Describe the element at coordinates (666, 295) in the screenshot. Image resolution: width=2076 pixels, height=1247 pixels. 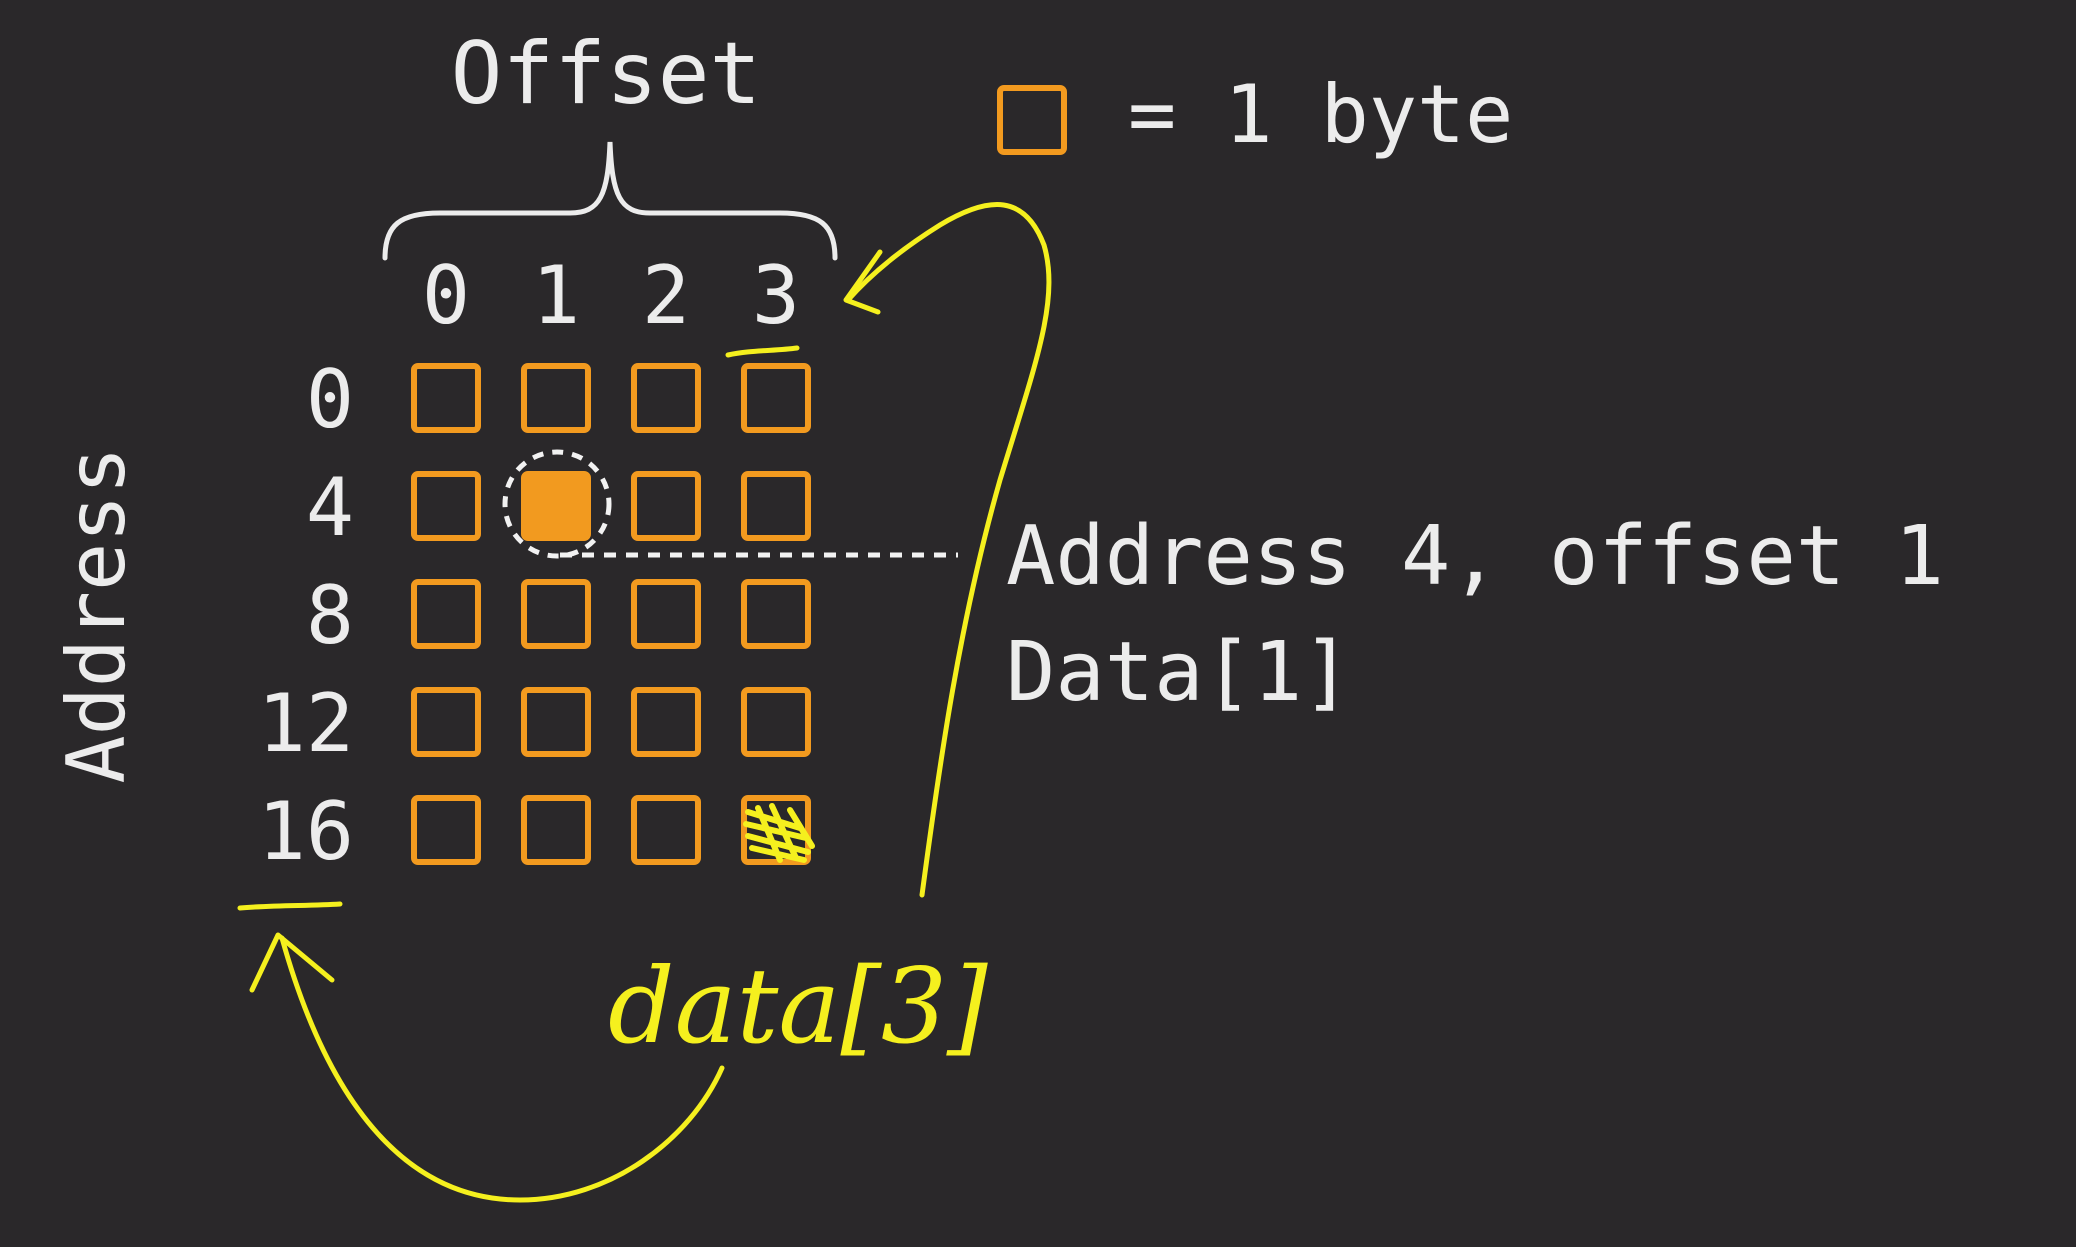
I see `offset-label-2: 2` at that location.